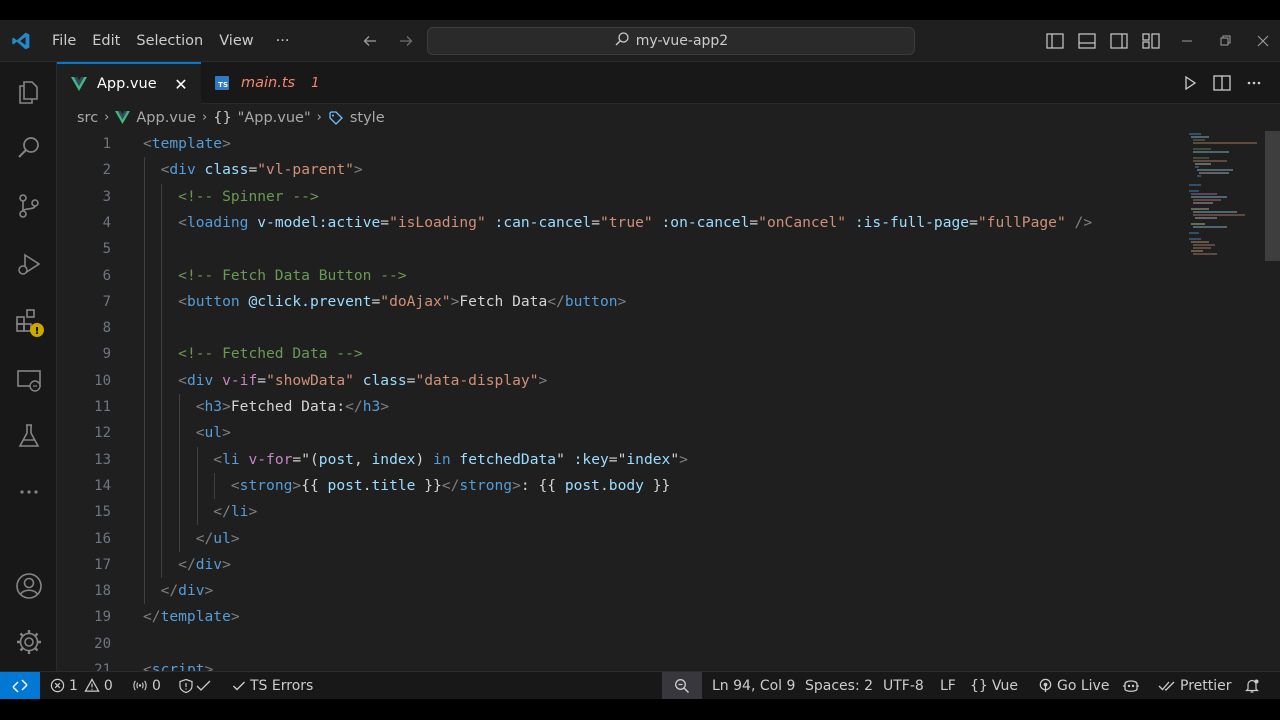 This screenshot has width=1280, height=720. I want to click on menu-file: File, so click(64, 41).